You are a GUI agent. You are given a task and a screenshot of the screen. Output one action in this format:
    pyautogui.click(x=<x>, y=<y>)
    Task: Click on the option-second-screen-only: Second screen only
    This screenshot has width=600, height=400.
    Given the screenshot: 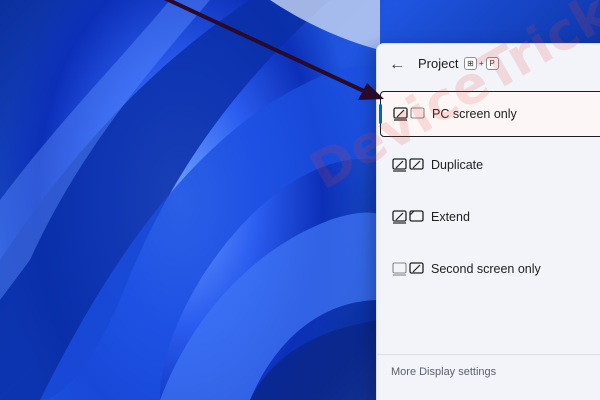 What is the action you would take?
    pyautogui.click(x=490, y=270)
    